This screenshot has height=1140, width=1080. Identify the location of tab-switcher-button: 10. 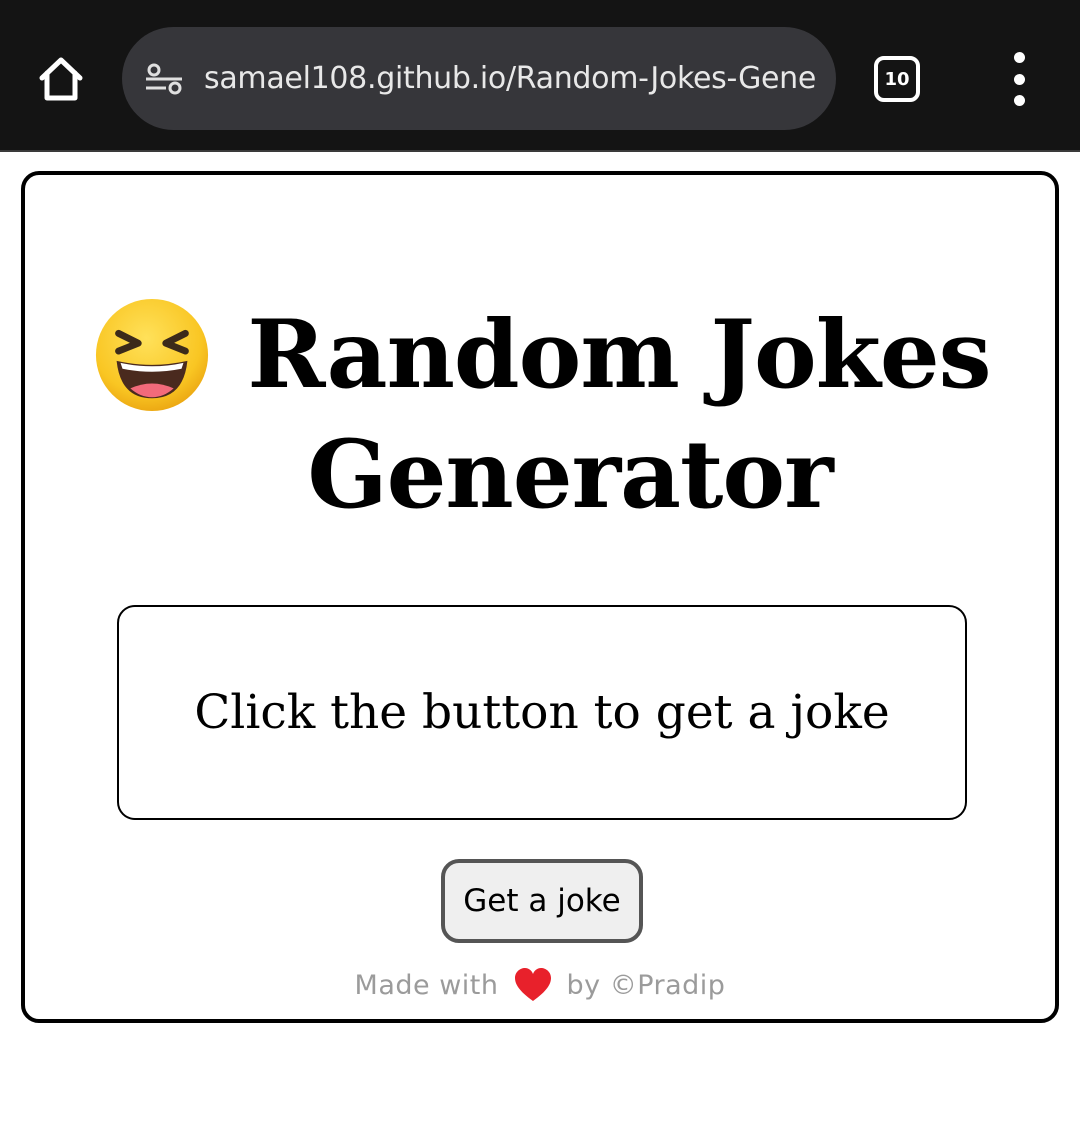
(897, 79).